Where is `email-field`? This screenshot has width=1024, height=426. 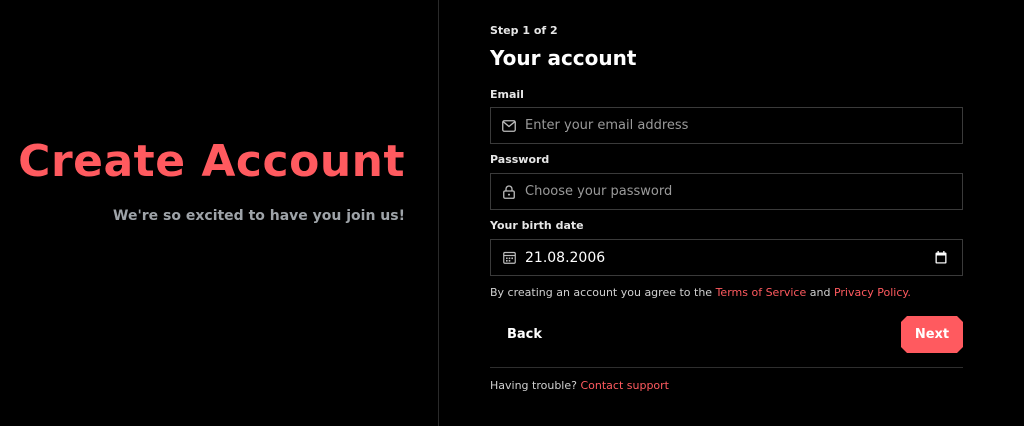 email-field is located at coordinates (726, 125).